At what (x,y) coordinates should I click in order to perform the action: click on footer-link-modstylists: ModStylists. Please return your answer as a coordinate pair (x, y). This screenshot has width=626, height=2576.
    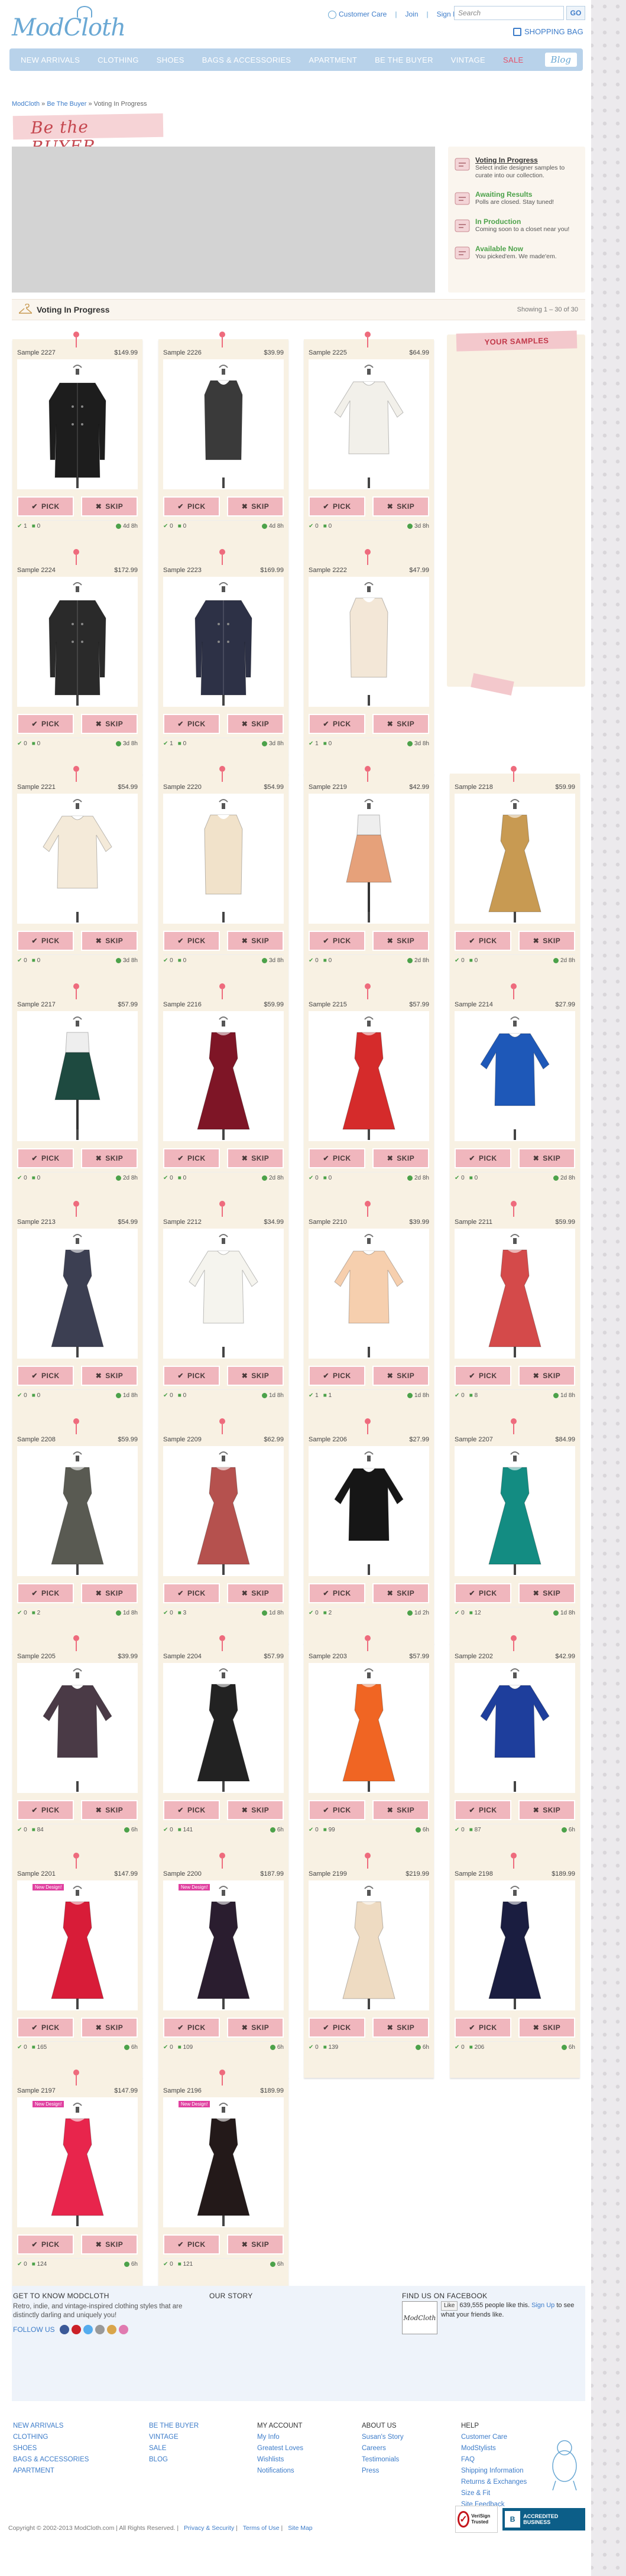
    Looking at the image, I should click on (494, 2448).